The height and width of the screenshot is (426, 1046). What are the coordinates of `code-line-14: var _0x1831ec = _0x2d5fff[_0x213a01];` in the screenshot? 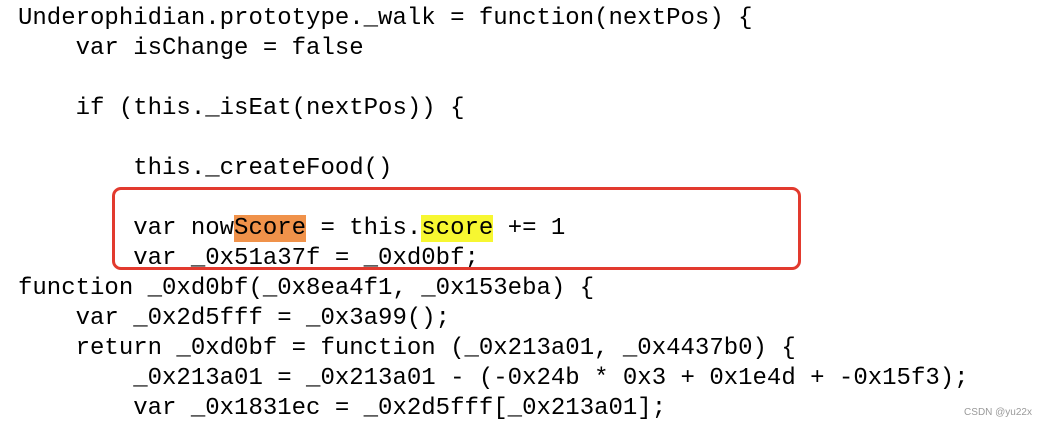 It's located at (342, 408).